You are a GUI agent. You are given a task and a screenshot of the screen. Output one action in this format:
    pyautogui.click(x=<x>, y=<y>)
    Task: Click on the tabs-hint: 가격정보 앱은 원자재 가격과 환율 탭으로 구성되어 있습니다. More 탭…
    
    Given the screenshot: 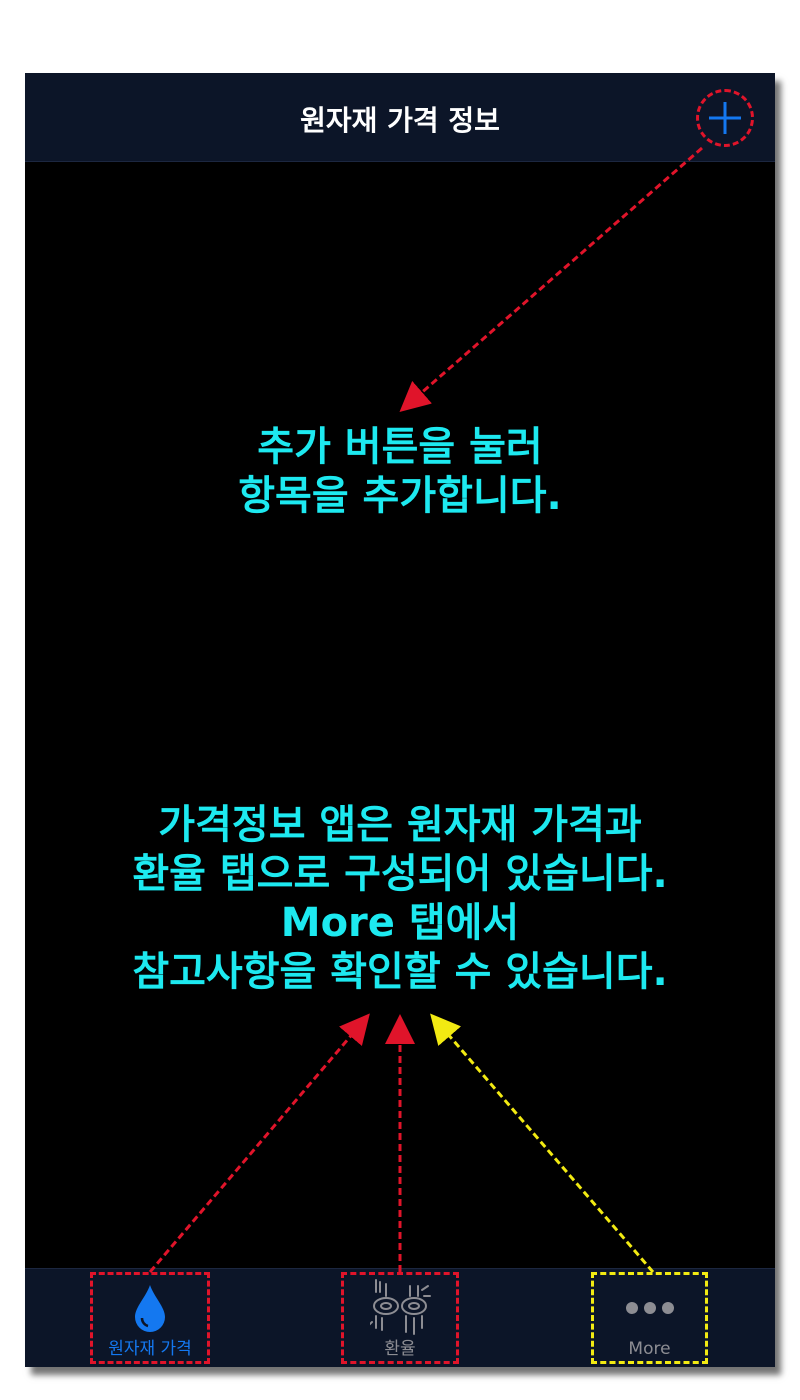 What is the action you would take?
    pyautogui.click(x=400, y=899)
    